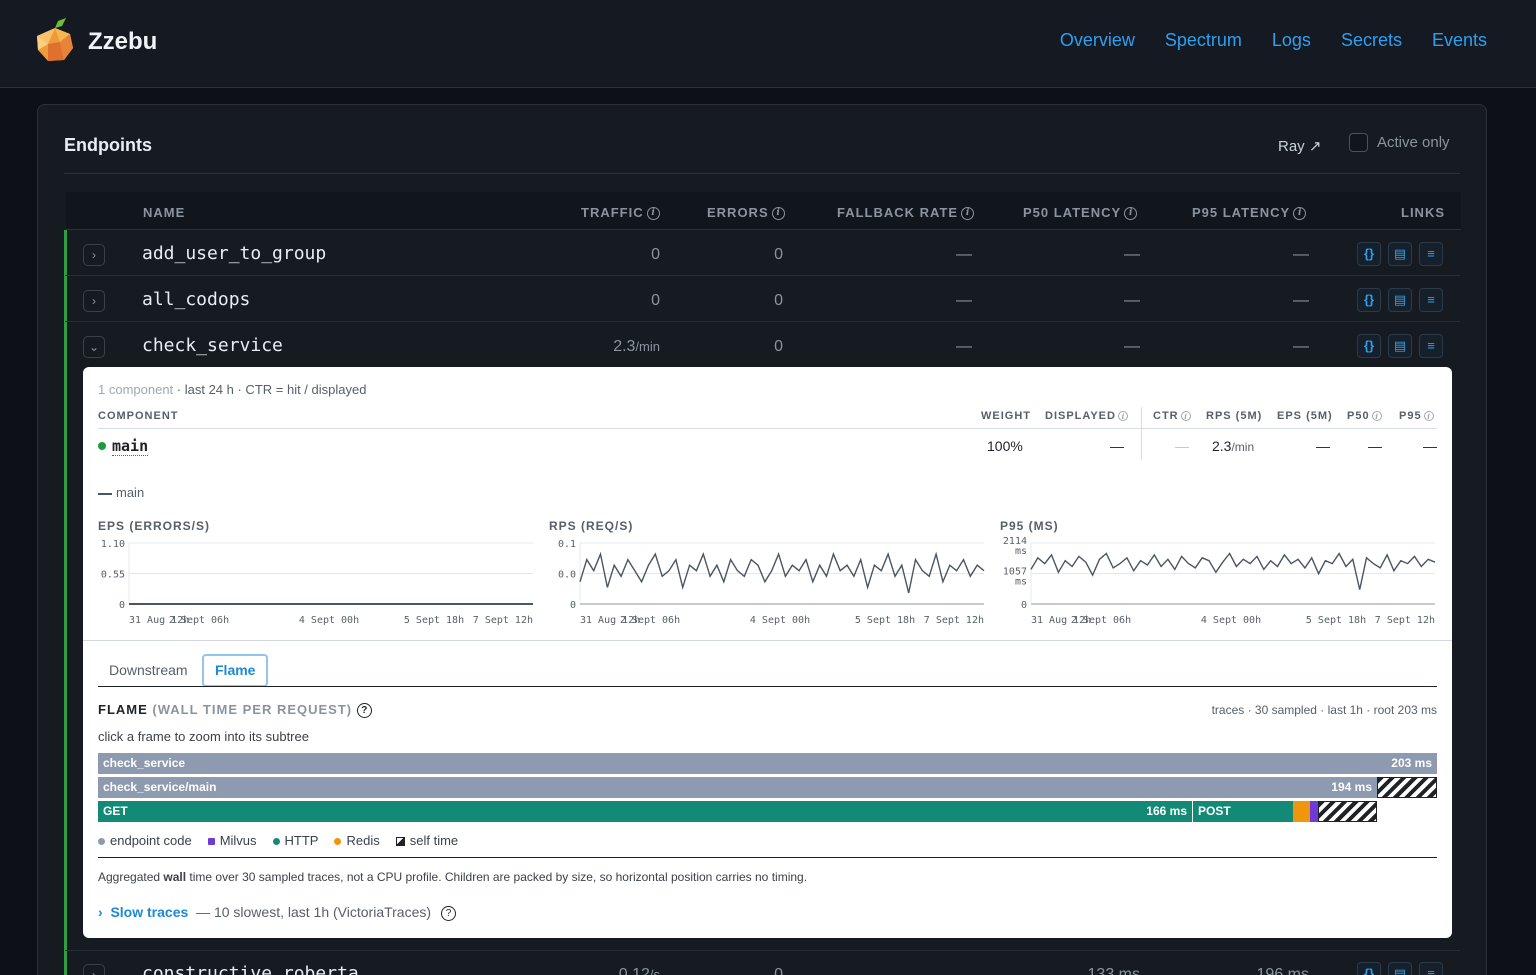 The height and width of the screenshot is (975, 1536). I want to click on flame-frame-root: check_service 203 ms, so click(767, 763).